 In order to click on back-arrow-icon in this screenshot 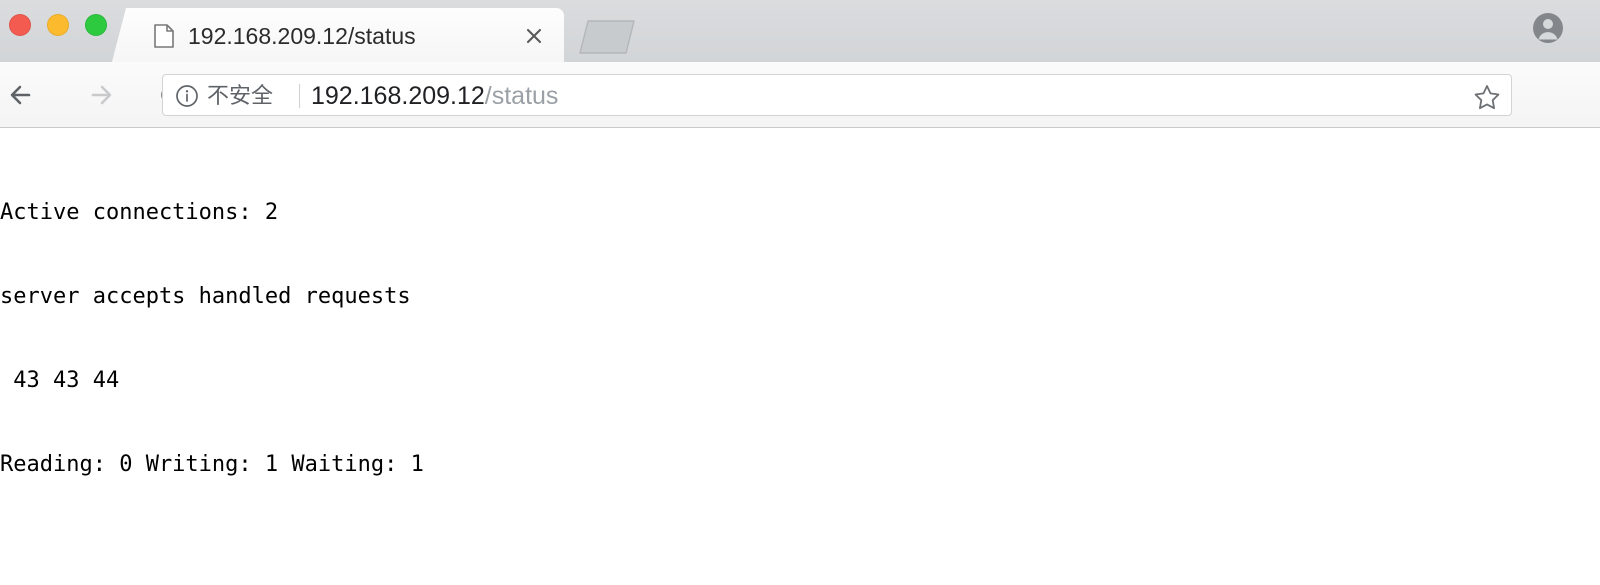, I will do `click(23, 95)`.